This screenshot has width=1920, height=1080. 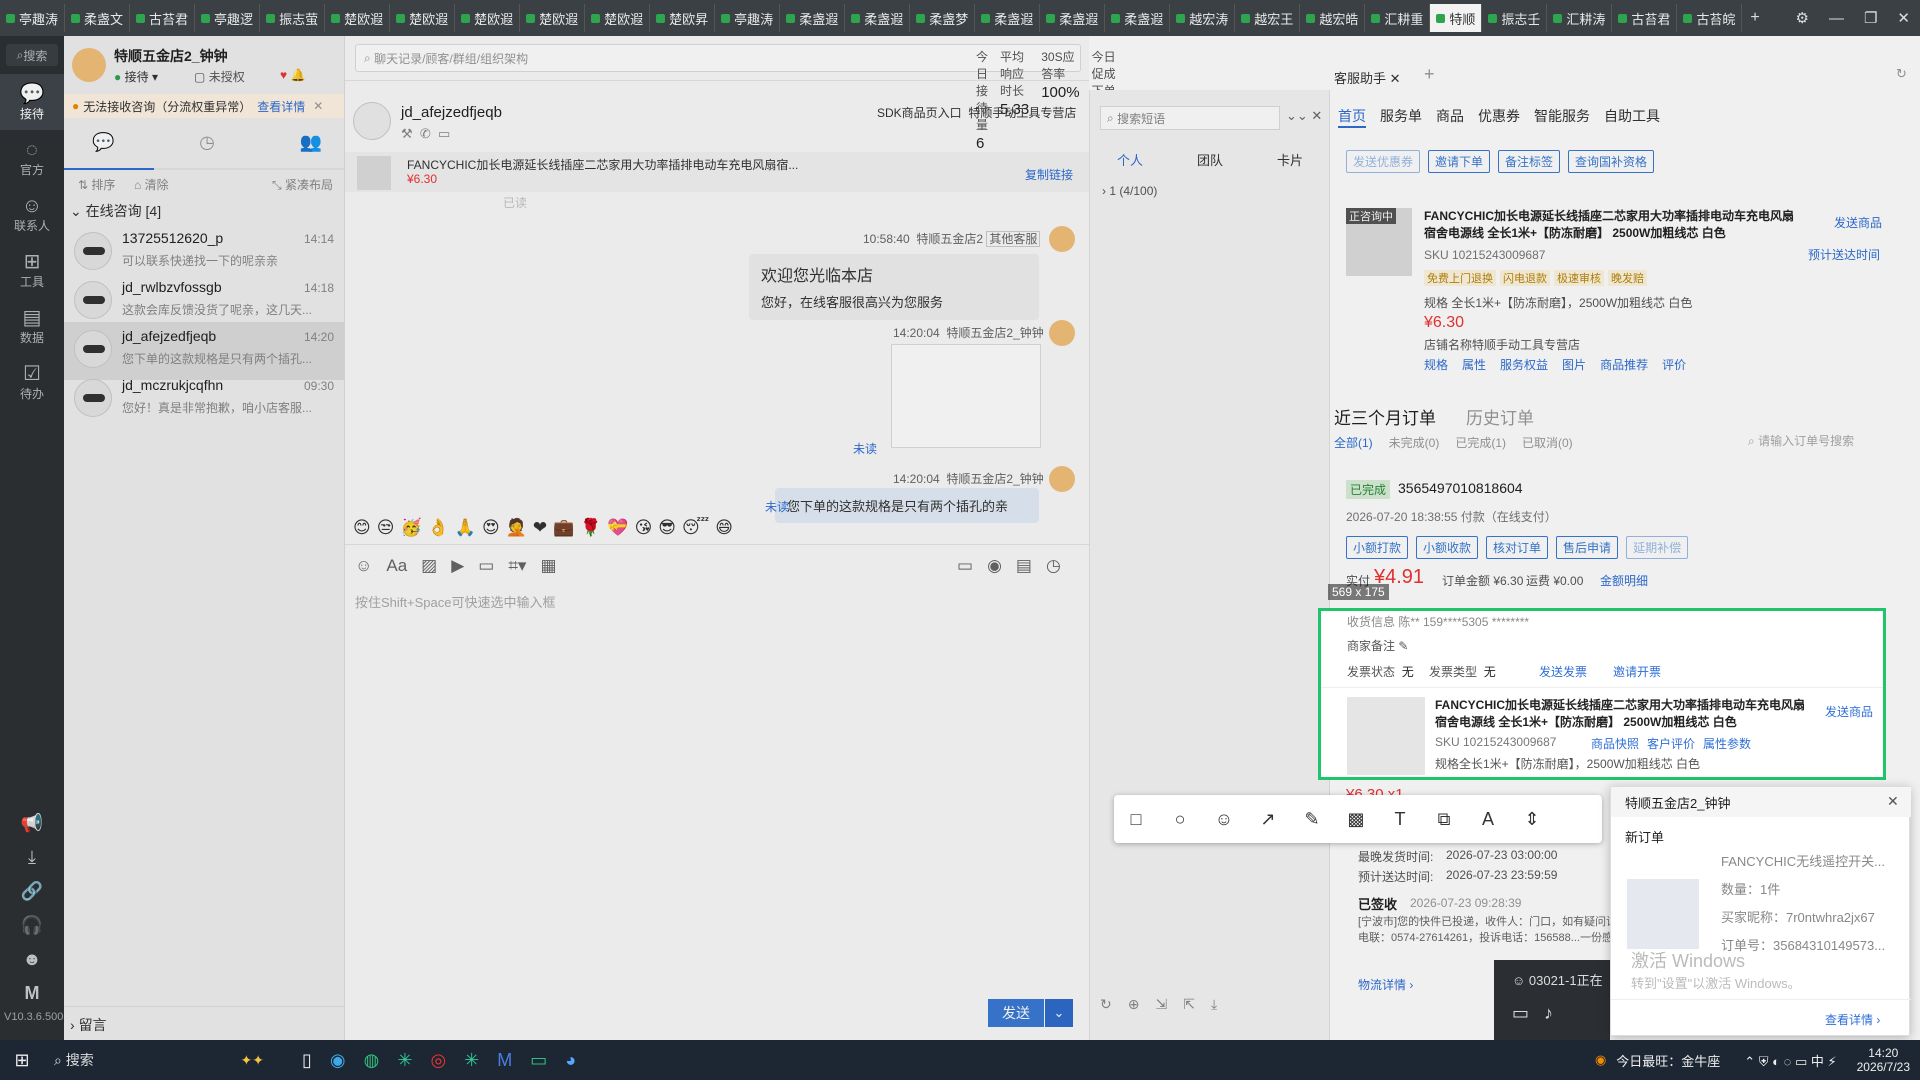 What do you see at coordinates (1333, 18) in the screenshot?
I see `window-tab: 越宏皓` at bounding box center [1333, 18].